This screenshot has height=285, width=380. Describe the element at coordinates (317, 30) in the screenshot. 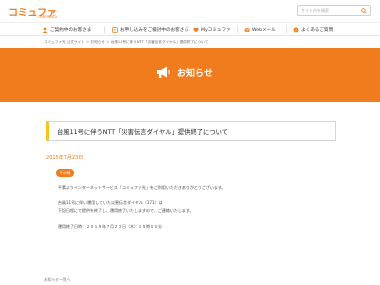

I see `nav-label: よくあるご質問` at that location.